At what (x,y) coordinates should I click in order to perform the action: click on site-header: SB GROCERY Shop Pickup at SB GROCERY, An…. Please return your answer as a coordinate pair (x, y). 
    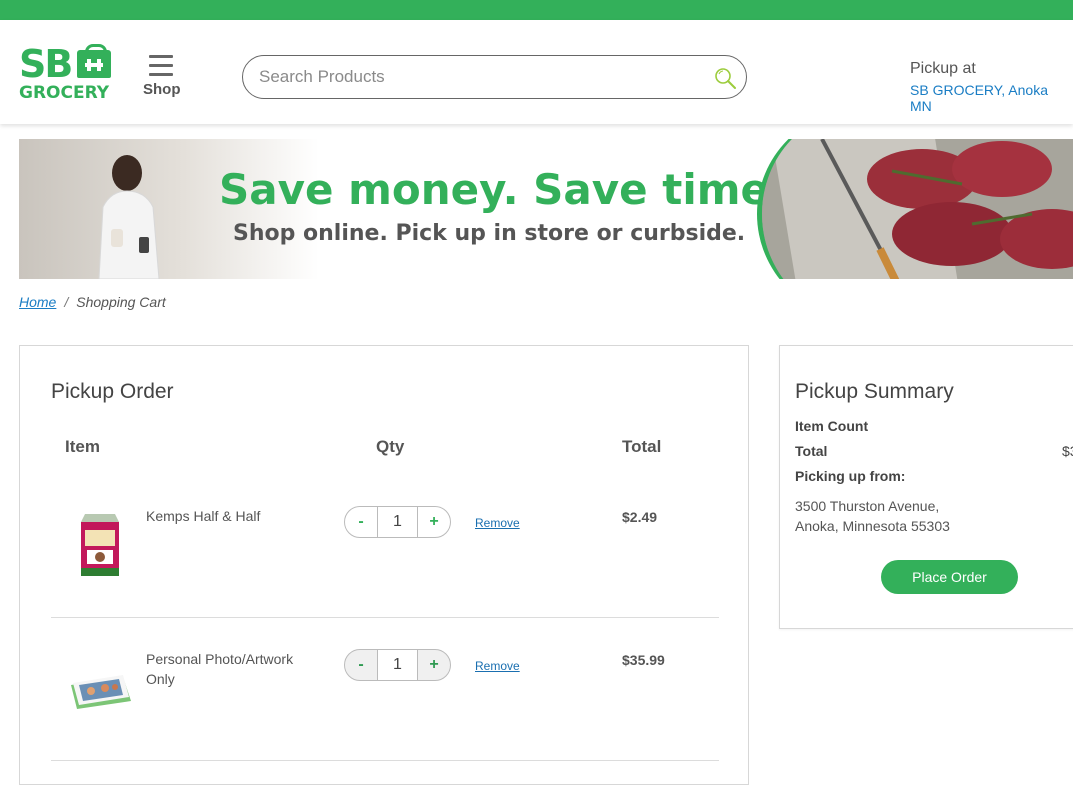
    Looking at the image, I should click on (536, 72).